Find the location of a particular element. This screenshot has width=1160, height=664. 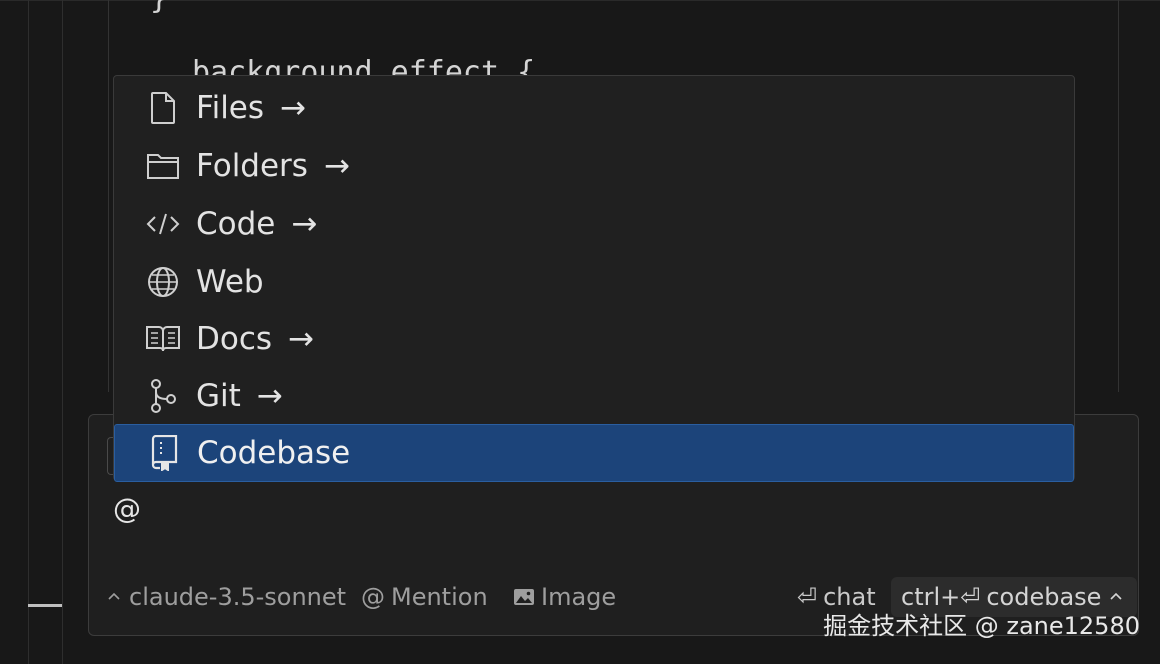

editor-indent-guide-right is located at coordinates (1118, 196).